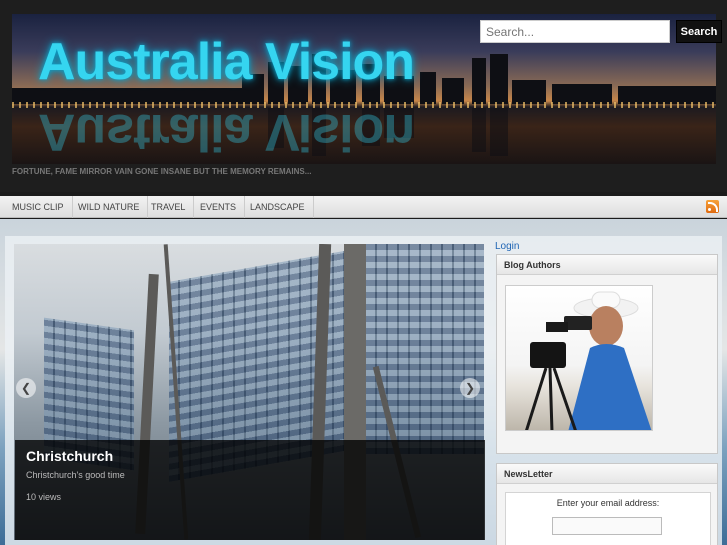  I want to click on newsletter-label: Enter your email address:, so click(608, 503).